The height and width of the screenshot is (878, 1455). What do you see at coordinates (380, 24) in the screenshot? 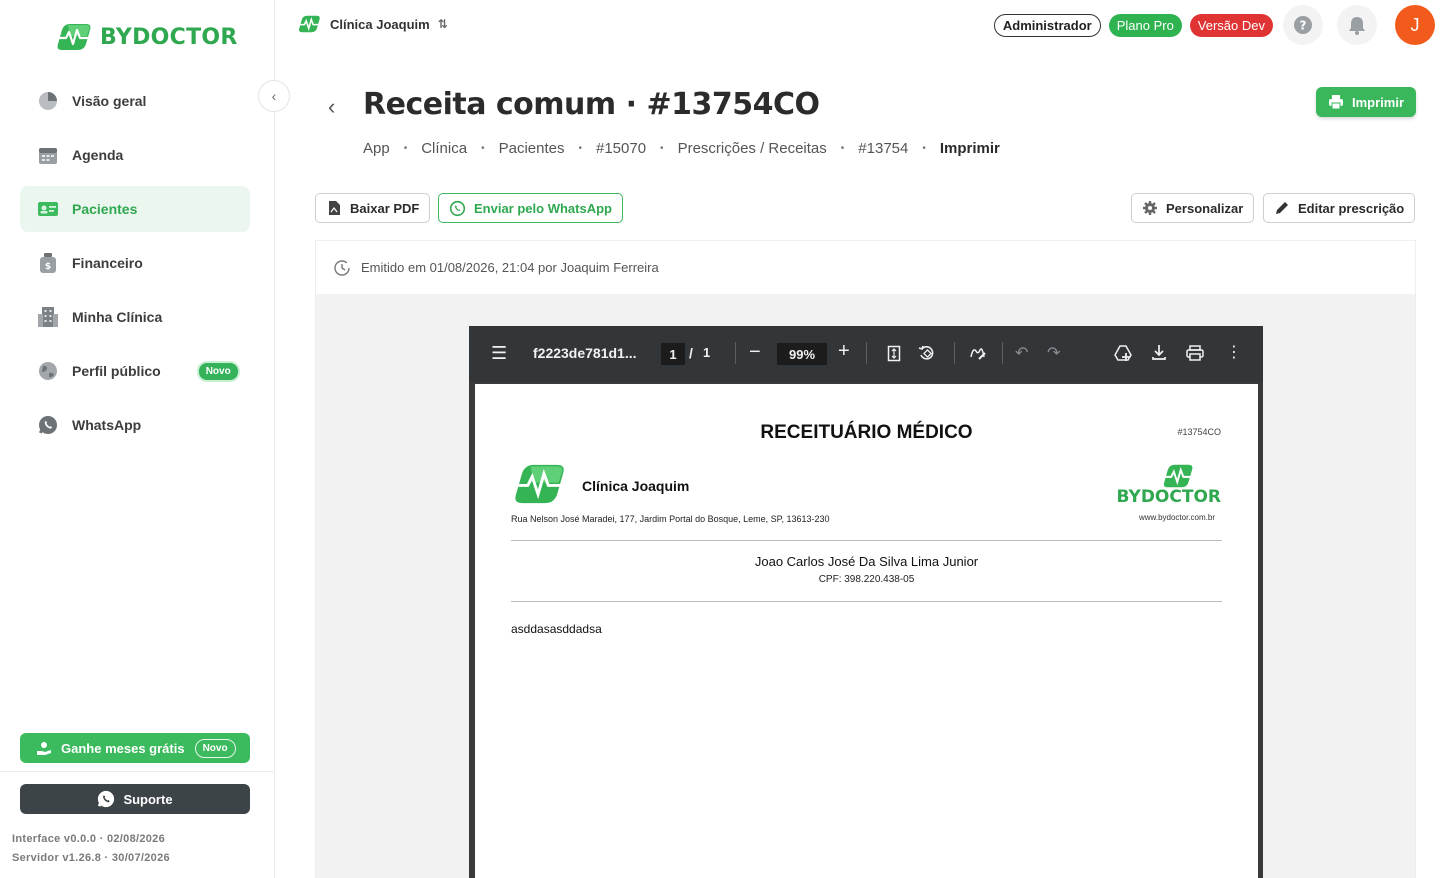
I see `clinic-name: Clínica Joaquim` at bounding box center [380, 24].